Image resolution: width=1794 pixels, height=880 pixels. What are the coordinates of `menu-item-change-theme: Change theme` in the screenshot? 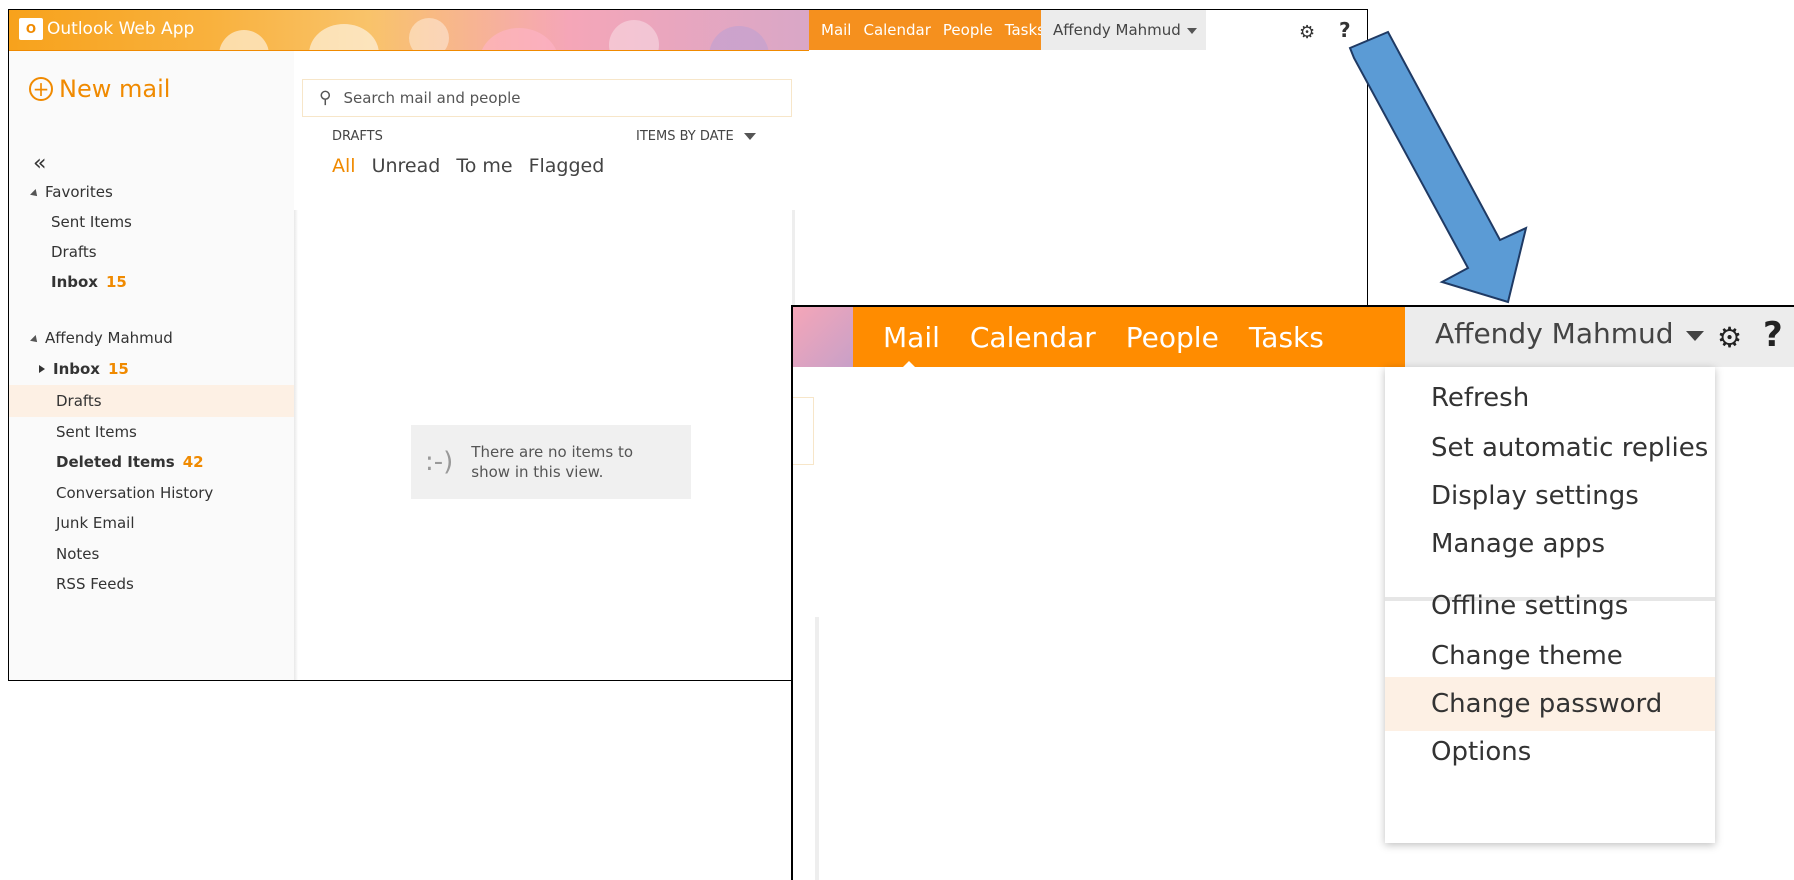 It's located at (1550, 656).